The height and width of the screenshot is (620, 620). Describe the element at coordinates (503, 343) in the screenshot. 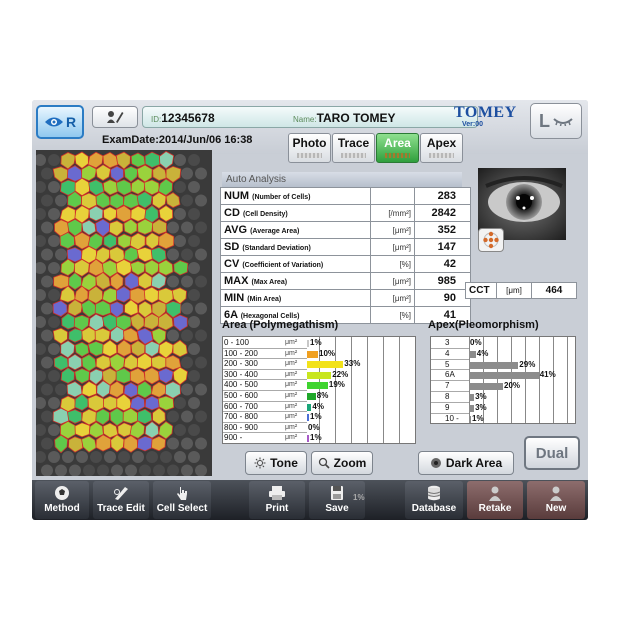

I see `histogram-row: 3 0%` at that location.